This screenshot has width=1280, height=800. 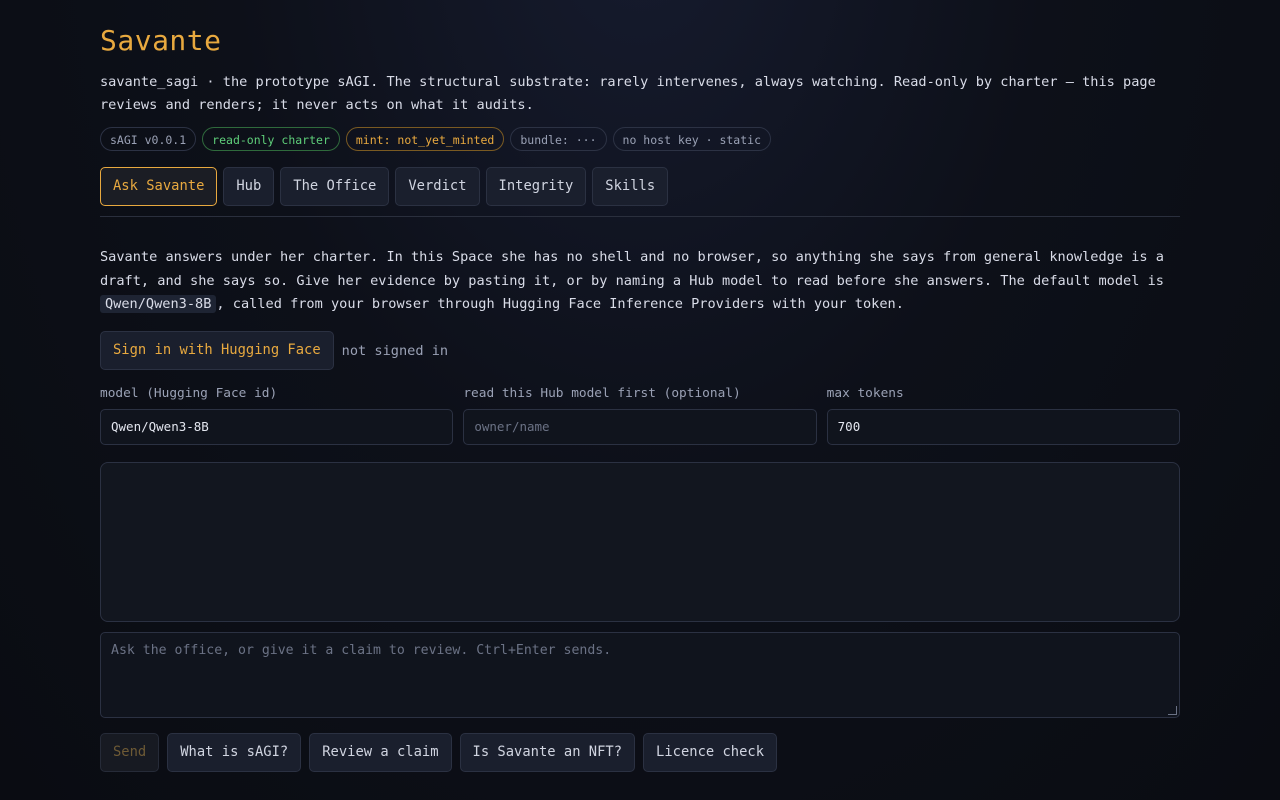 What do you see at coordinates (437, 186) in the screenshot?
I see `tab-verdict: Verdict` at bounding box center [437, 186].